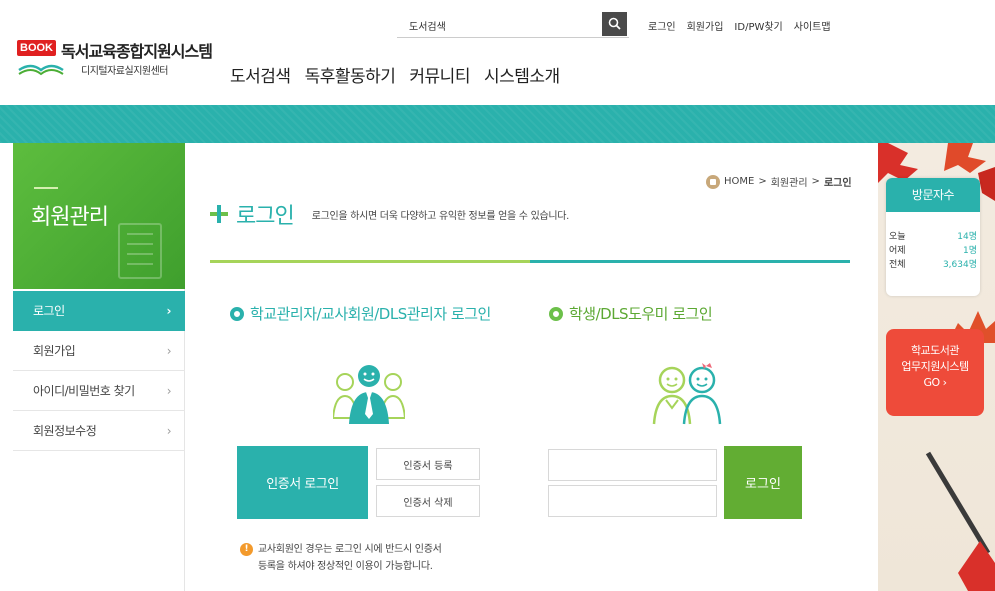 The image size is (995, 591). What do you see at coordinates (99, 311) in the screenshot?
I see `sidebar-item-login: 로그인 ›` at bounding box center [99, 311].